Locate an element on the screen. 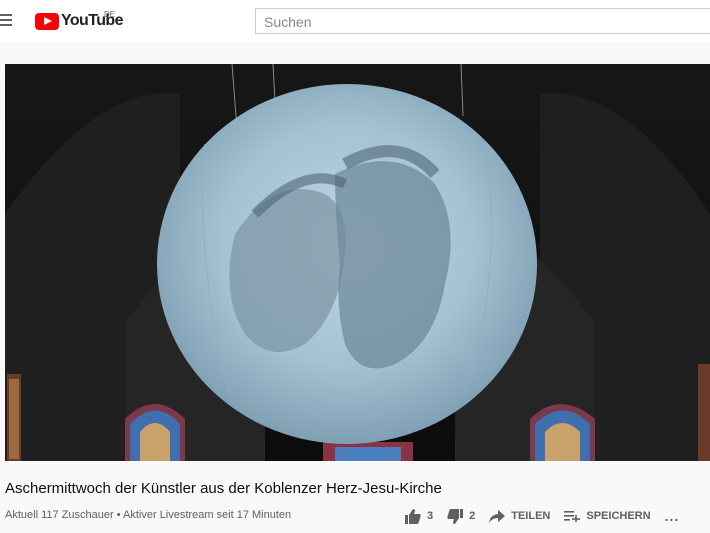  dislike-button: 2 is located at coordinates (461, 516).